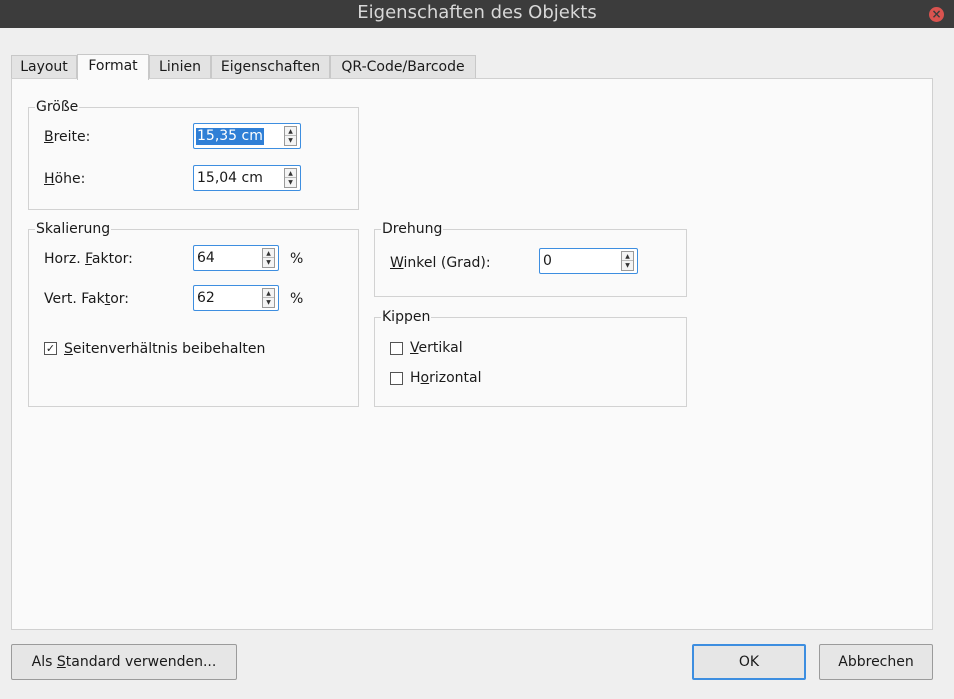 This screenshot has width=954, height=699. I want to click on horz-spin-arrows: ▲ ▼, so click(268, 258).